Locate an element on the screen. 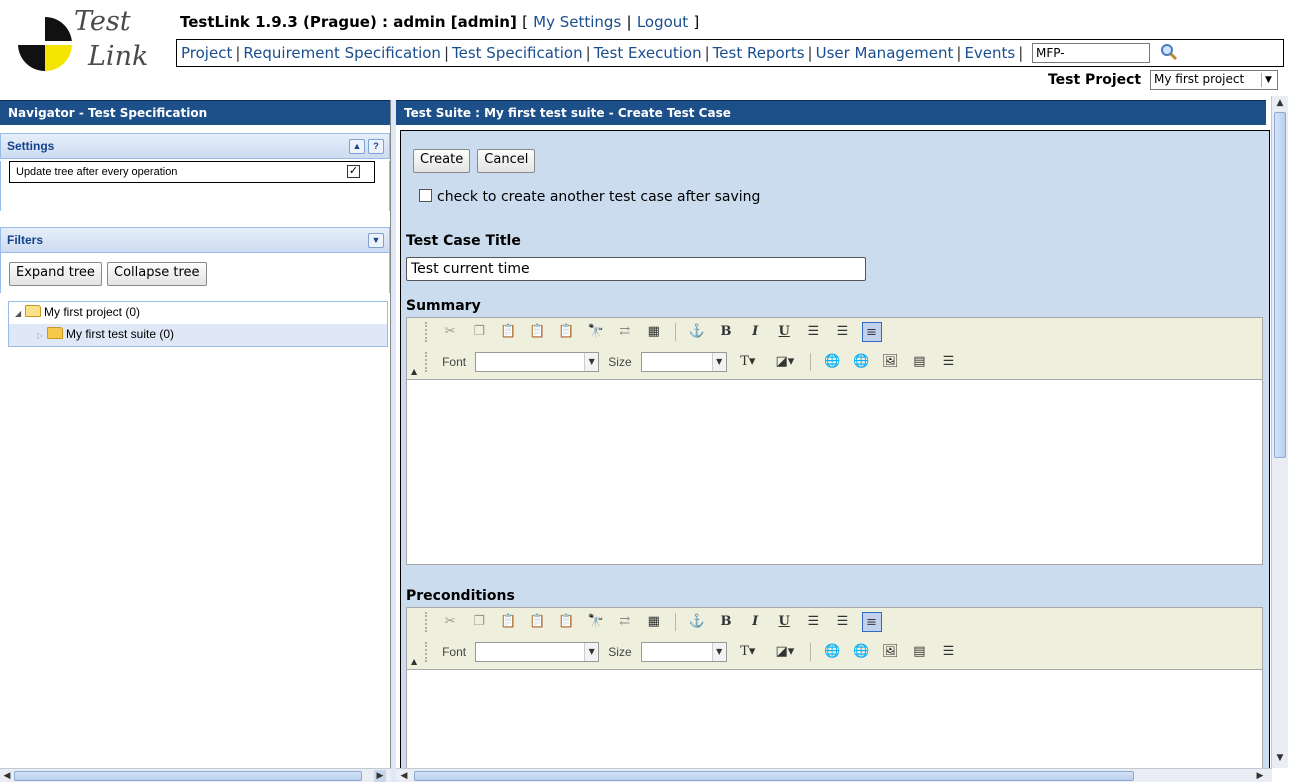  menu-project: Project is located at coordinates (206, 53).